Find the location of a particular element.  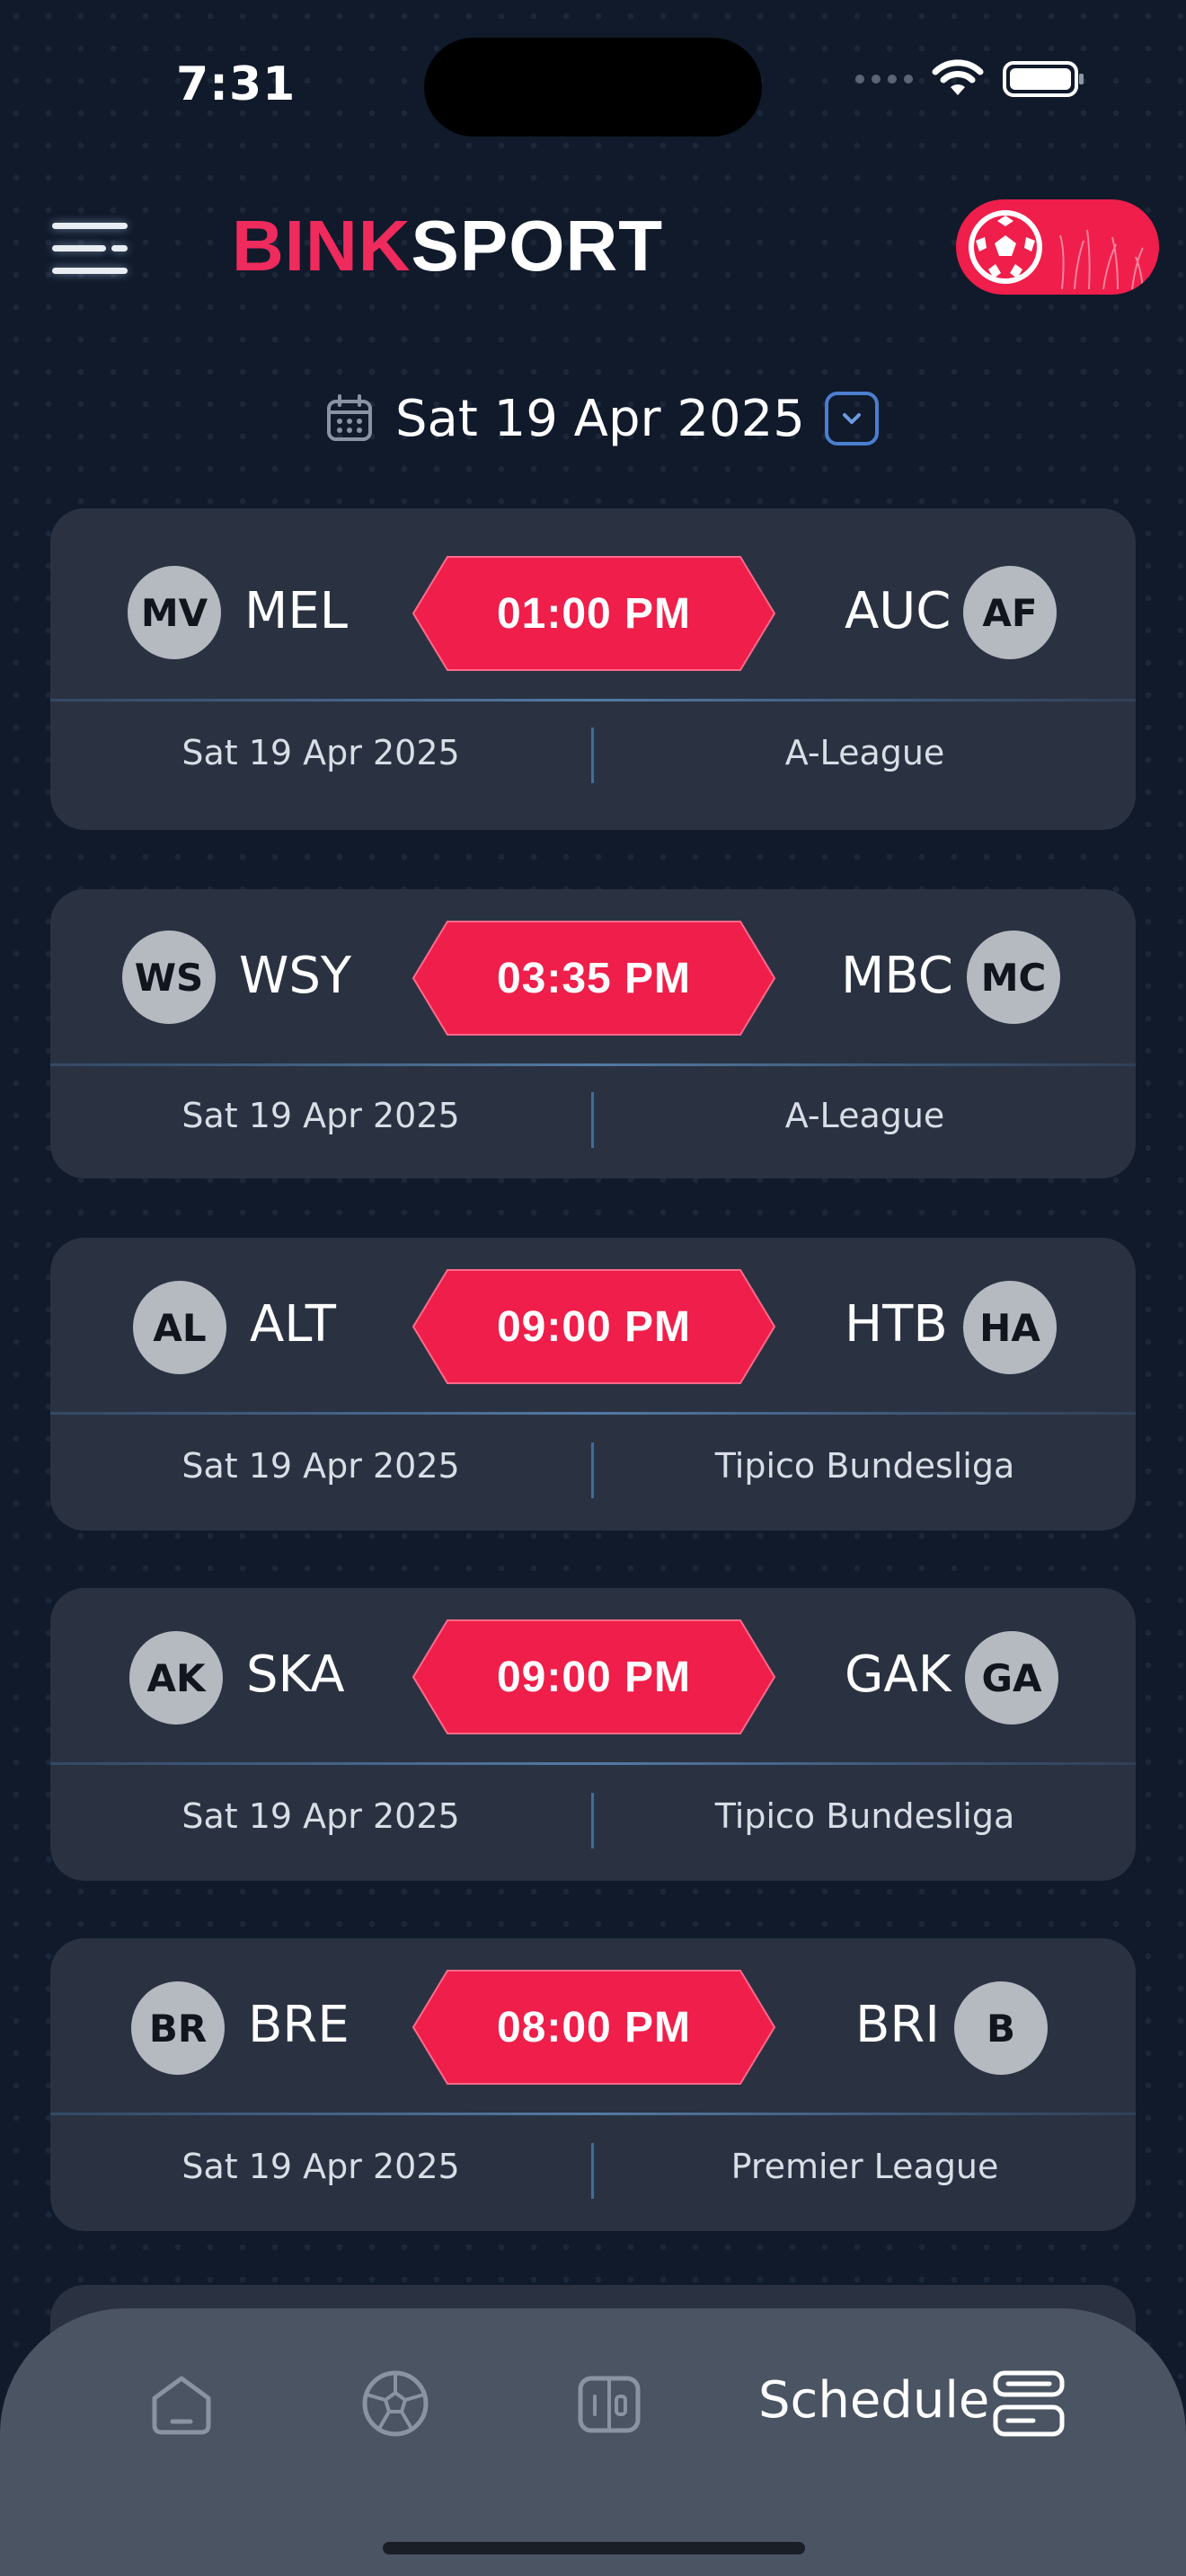

calendar-icon is located at coordinates (349, 417).